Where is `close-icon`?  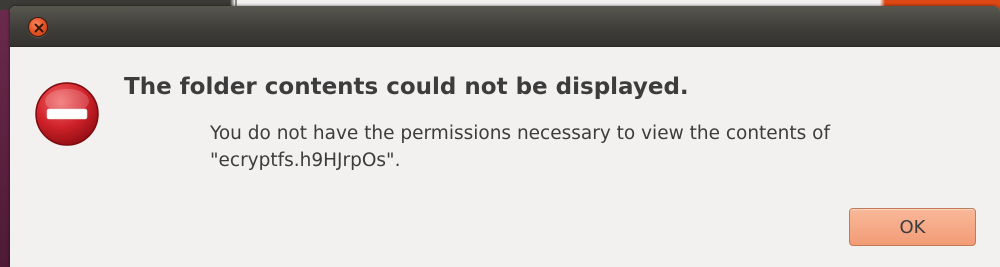 close-icon is located at coordinates (39, 28).